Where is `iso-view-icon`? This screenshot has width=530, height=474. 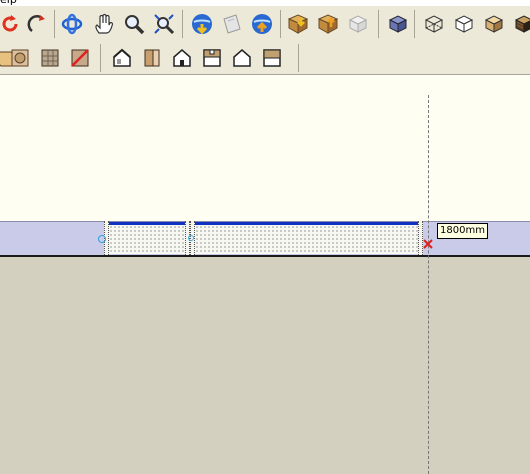 iso-view-icon is located at coordinates (398, 24).